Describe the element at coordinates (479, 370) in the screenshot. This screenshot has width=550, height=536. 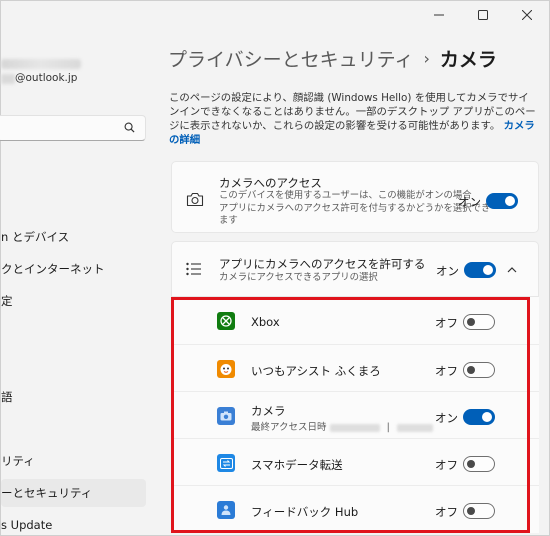
I see `fukumaro-toggle` at that location.